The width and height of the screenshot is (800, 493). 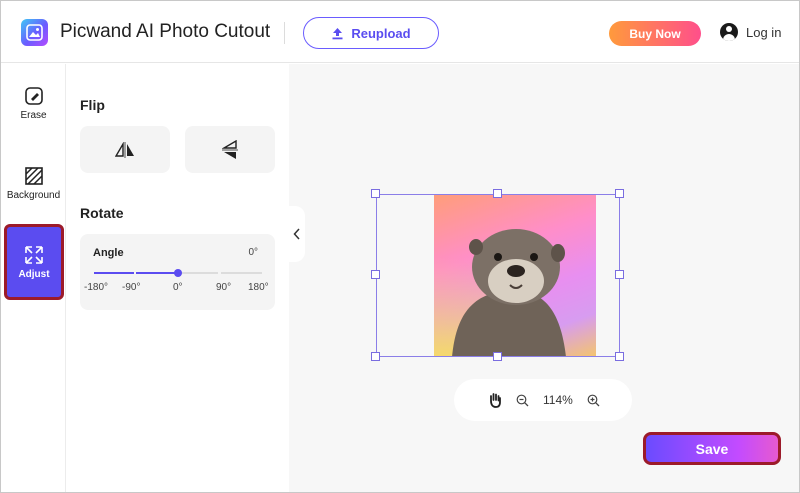 What do you see at coordinates (92, 105) in the screenshot?
I see `flip-title: Flip` at bounding box center [92, 105].